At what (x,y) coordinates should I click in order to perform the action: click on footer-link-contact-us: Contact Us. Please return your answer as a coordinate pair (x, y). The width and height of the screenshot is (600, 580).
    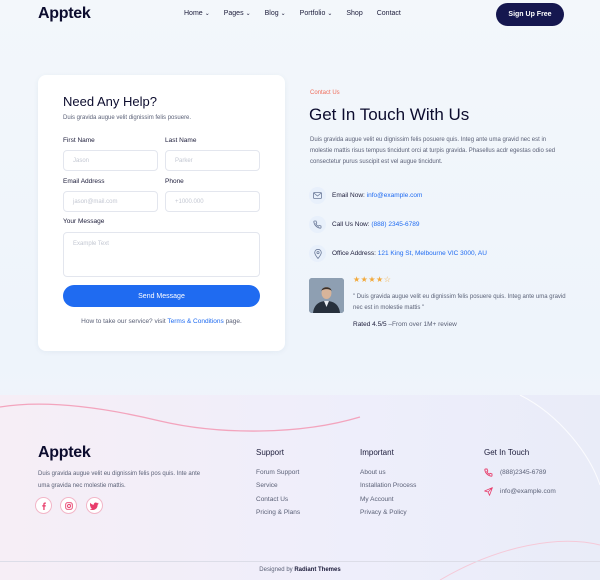
    Looking at the image, I should click on (272, 499).